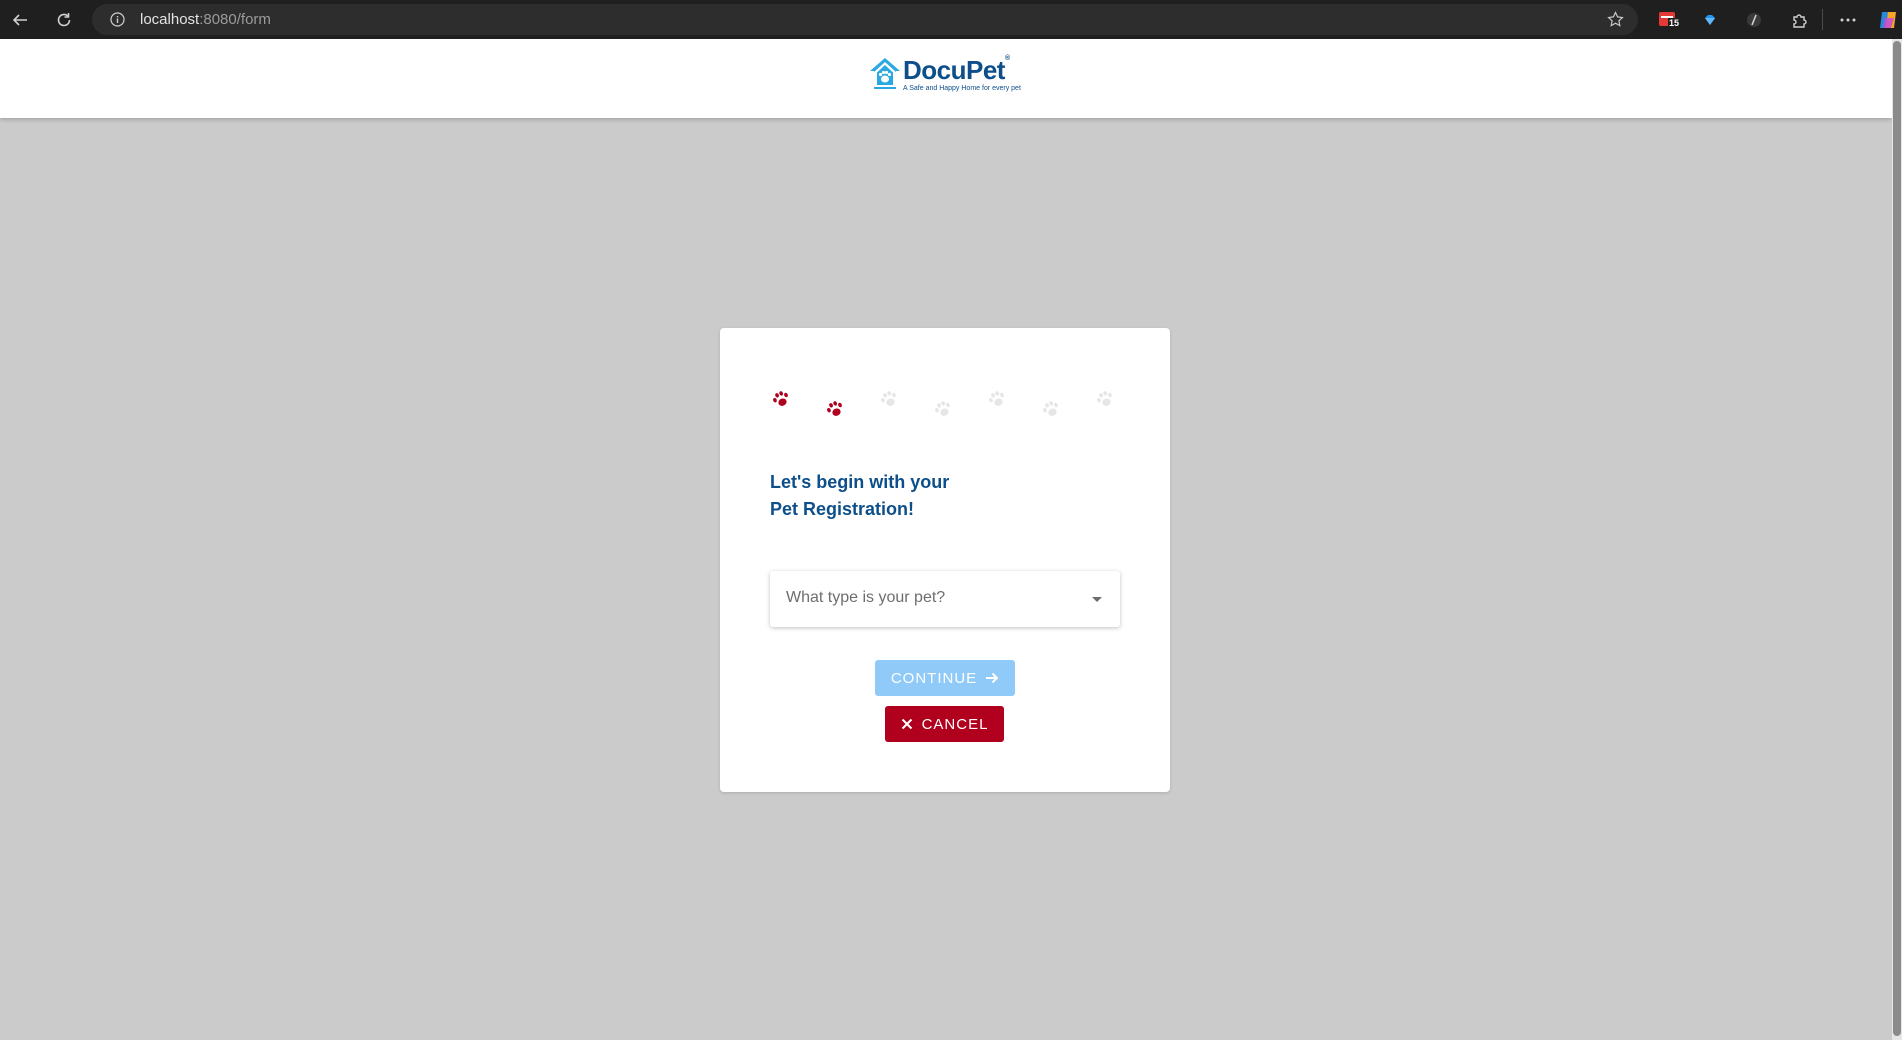 The width and height of the screenshot is (1902, 1040). What do you see at coordinates (117, 19) in the screenshot?
I see `site-info-icon` at bounding box center [117, 19].